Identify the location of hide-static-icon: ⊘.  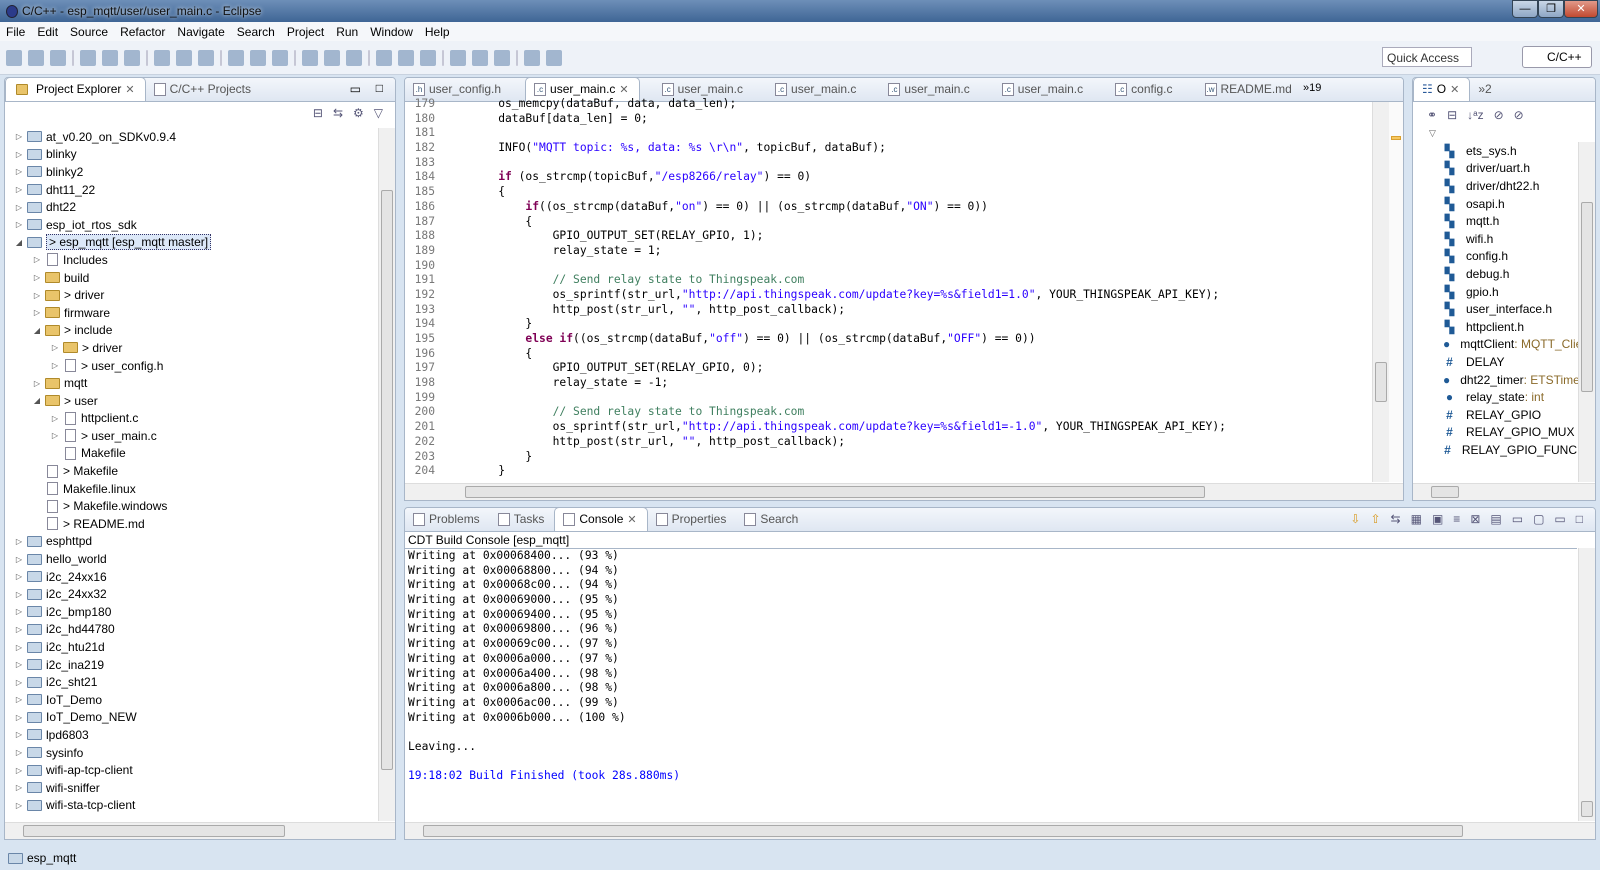
(1519, 115).